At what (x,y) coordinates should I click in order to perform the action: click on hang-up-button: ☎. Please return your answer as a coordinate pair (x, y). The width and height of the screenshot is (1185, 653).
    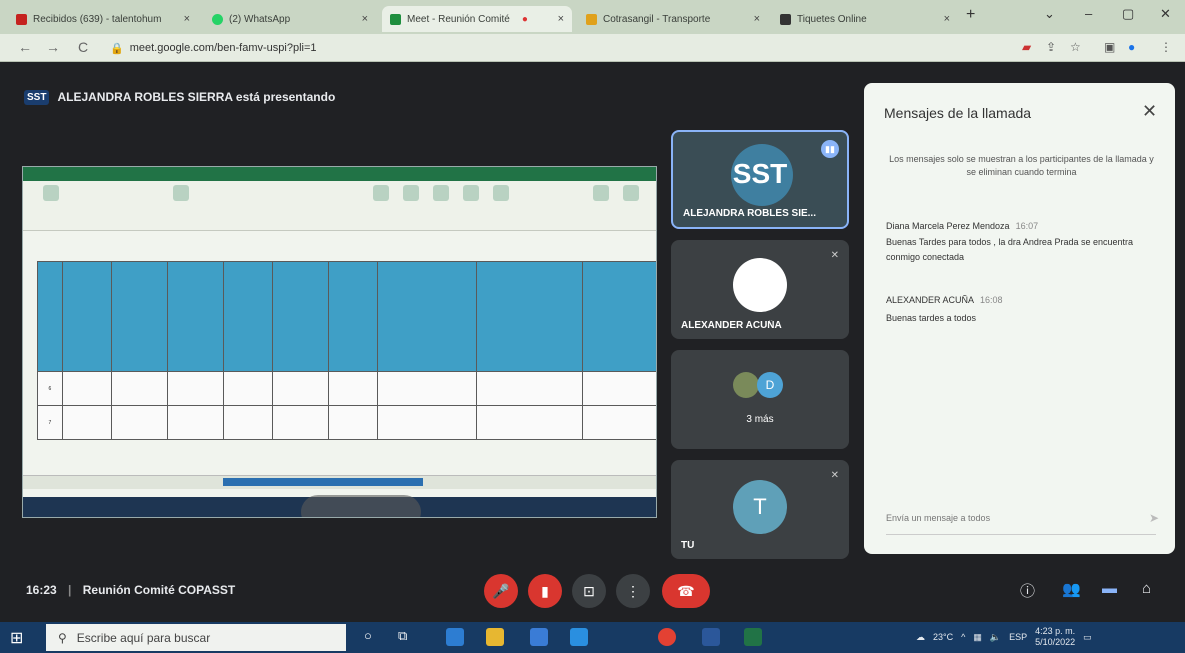
    Looking at the image, I should click on (686, 591).